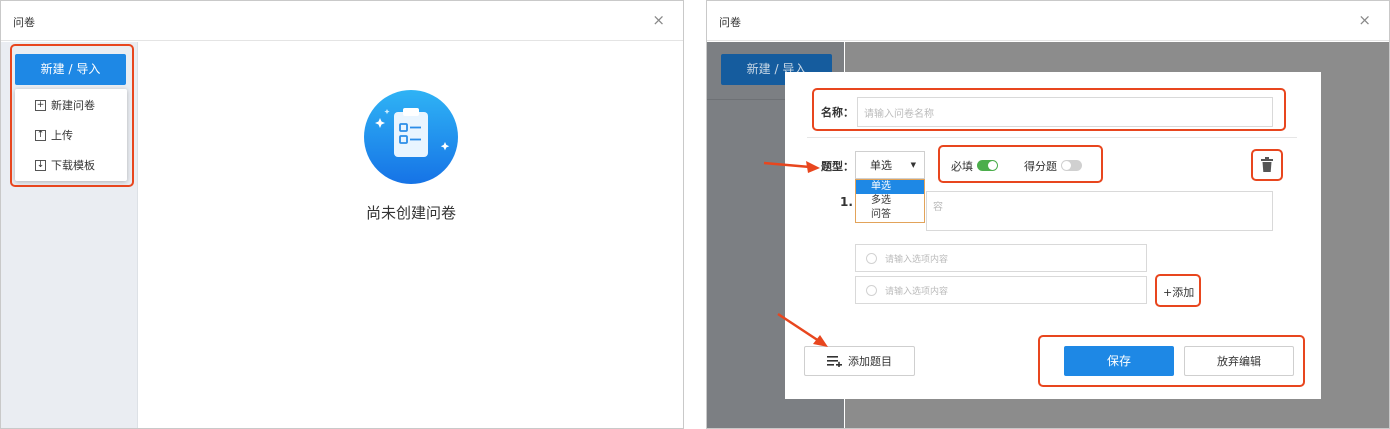 This screenshot has width=1390, height=429. I want to click on discard-edit-button: 放弃编辑, so click(1239, 361).